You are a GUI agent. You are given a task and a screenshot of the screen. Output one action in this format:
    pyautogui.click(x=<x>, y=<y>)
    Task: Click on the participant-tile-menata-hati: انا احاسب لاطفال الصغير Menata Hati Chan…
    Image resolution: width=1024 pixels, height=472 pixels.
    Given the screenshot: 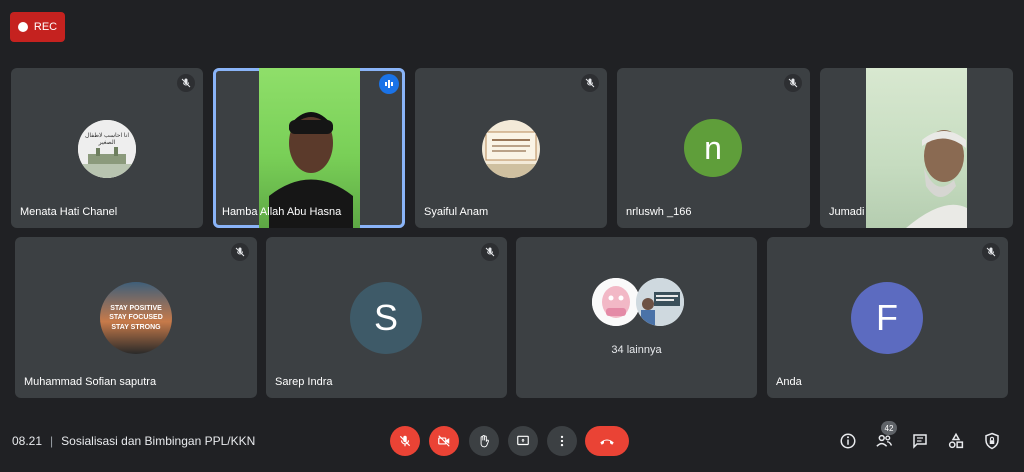 What is the action you would take?
    pyautogui.click(x=107, y=148)
    